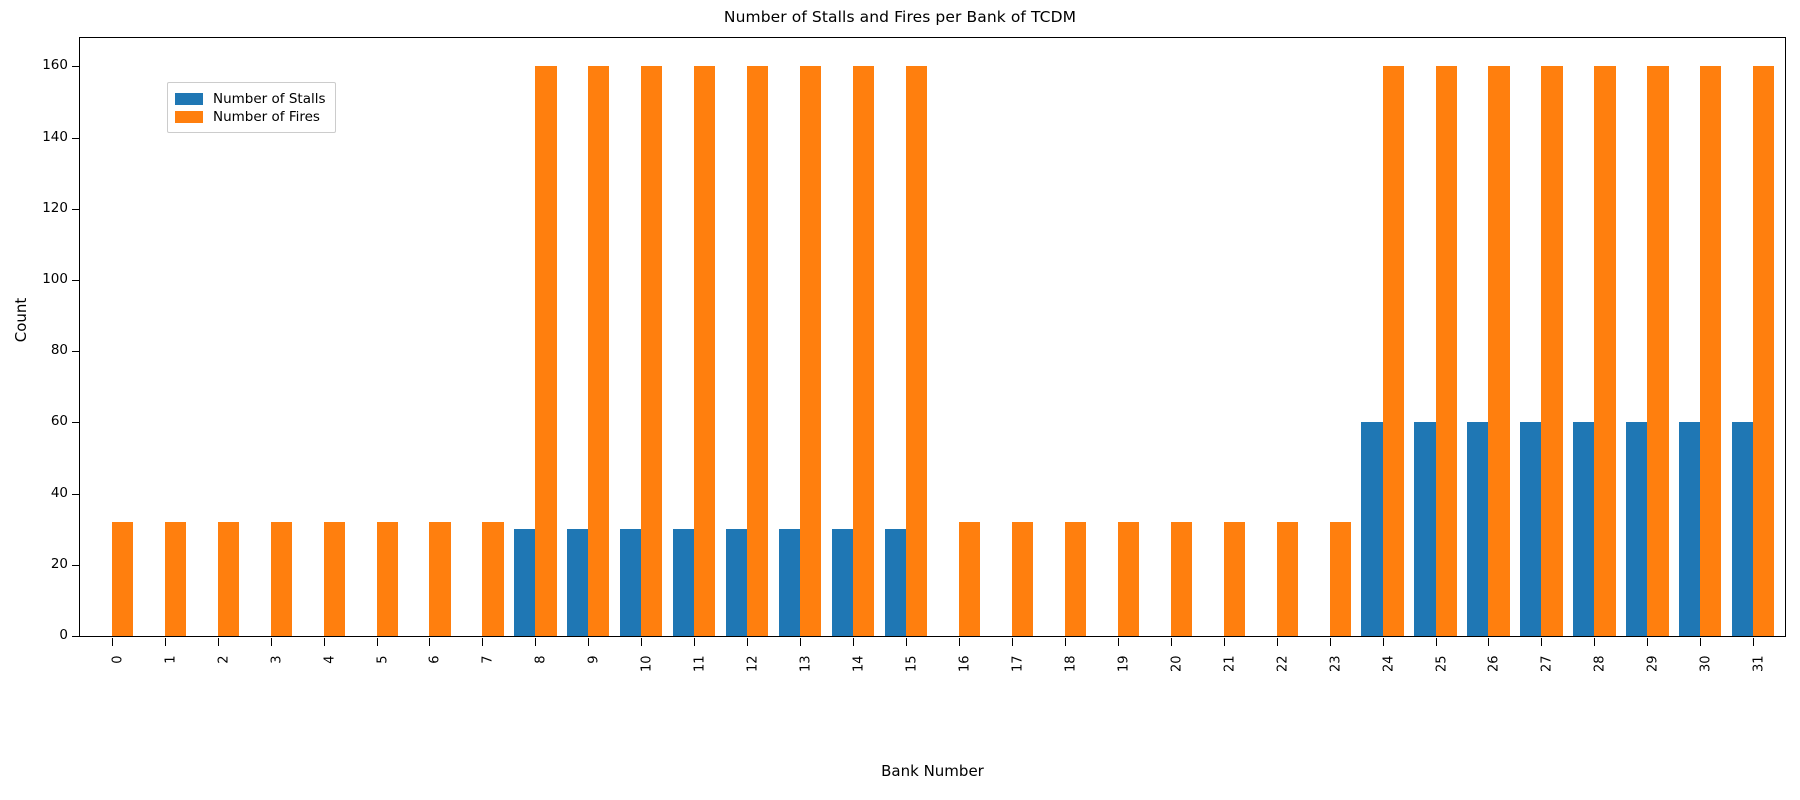 This screenshot has width=1800, height=800. I want to click on x-tick-label: 22, so click(1283, 664).